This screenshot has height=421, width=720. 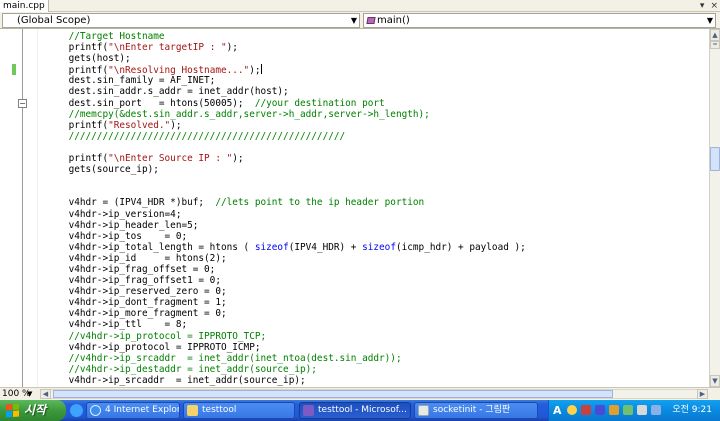 I want to click on quick-launch-ie-icon, so click(x=76, y=410).